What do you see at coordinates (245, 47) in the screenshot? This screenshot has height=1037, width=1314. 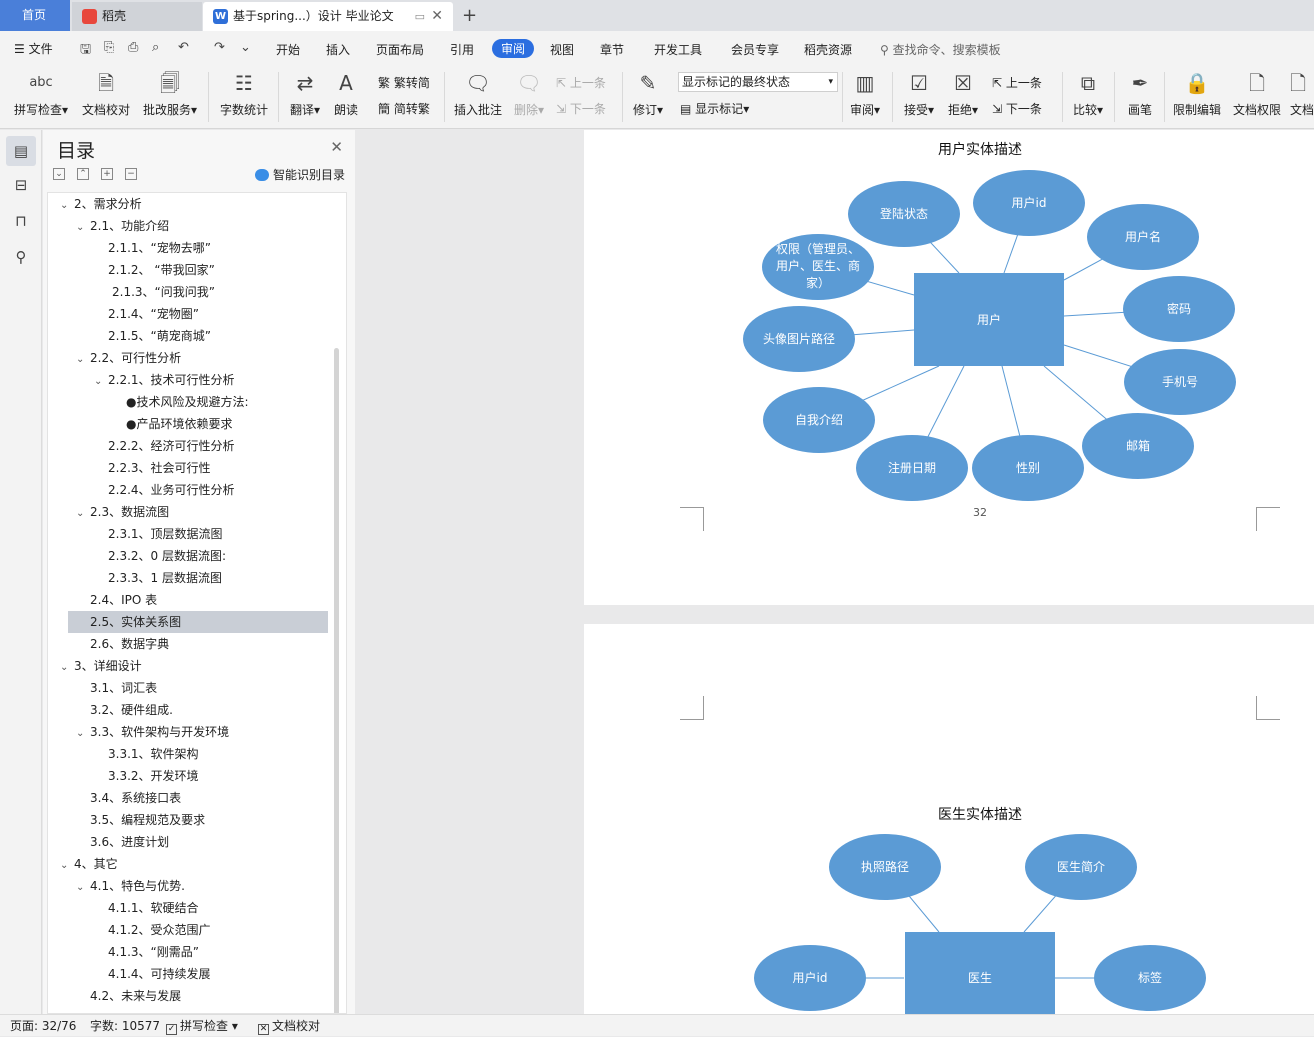 I see `more-icon: ⌄` at bounding box center [245, 47].